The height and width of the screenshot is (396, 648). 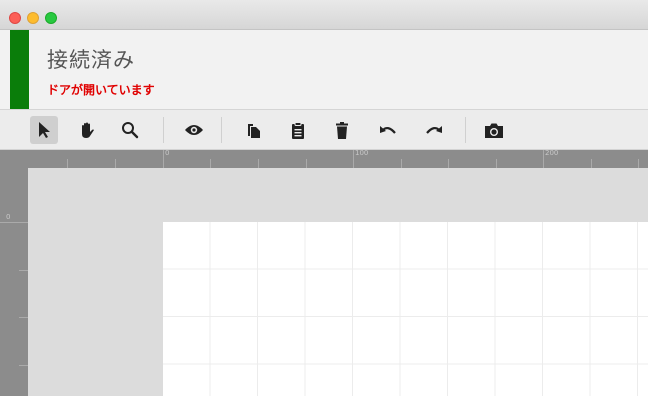 I want to click on copy-button, so click(x=254, y=130).